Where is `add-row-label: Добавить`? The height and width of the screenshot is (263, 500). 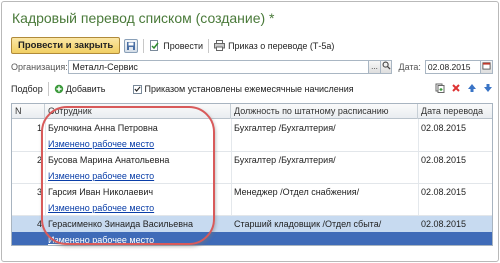
add-row-label: Добавить is located at coordinates (85, 89).